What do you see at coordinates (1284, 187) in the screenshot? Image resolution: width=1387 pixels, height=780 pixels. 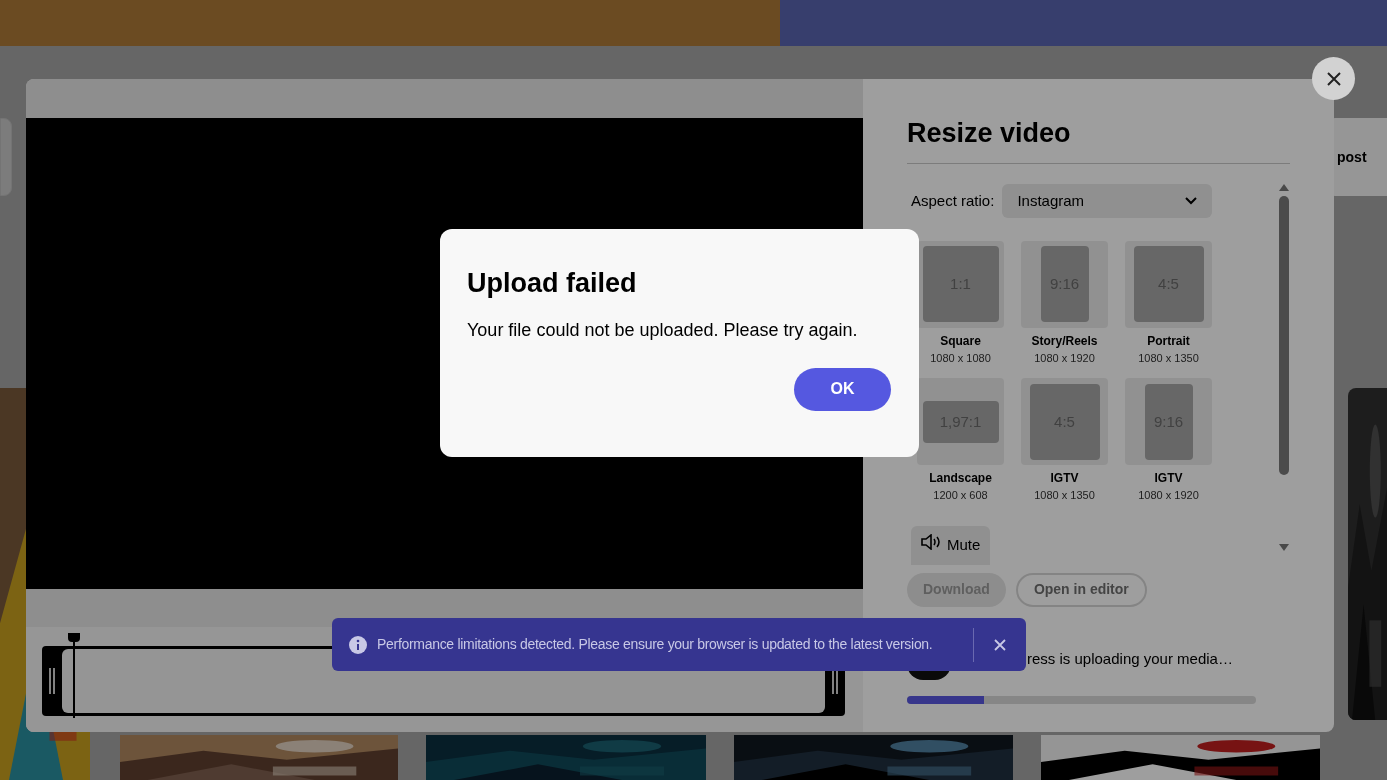 I see `scroll-up-icon` at bounding box center [1284, 187].